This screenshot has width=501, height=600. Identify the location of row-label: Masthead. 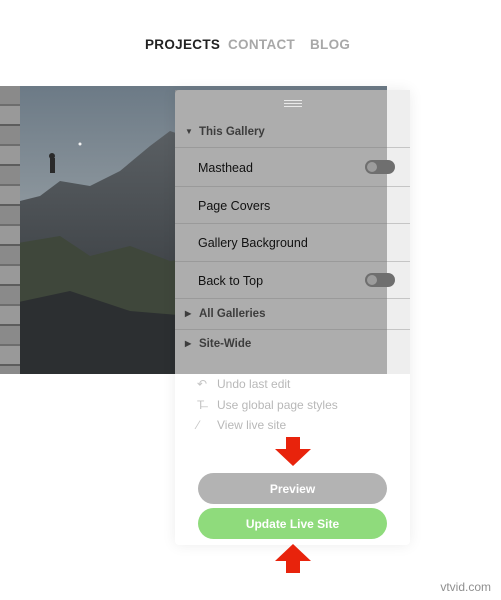
(225, 168).